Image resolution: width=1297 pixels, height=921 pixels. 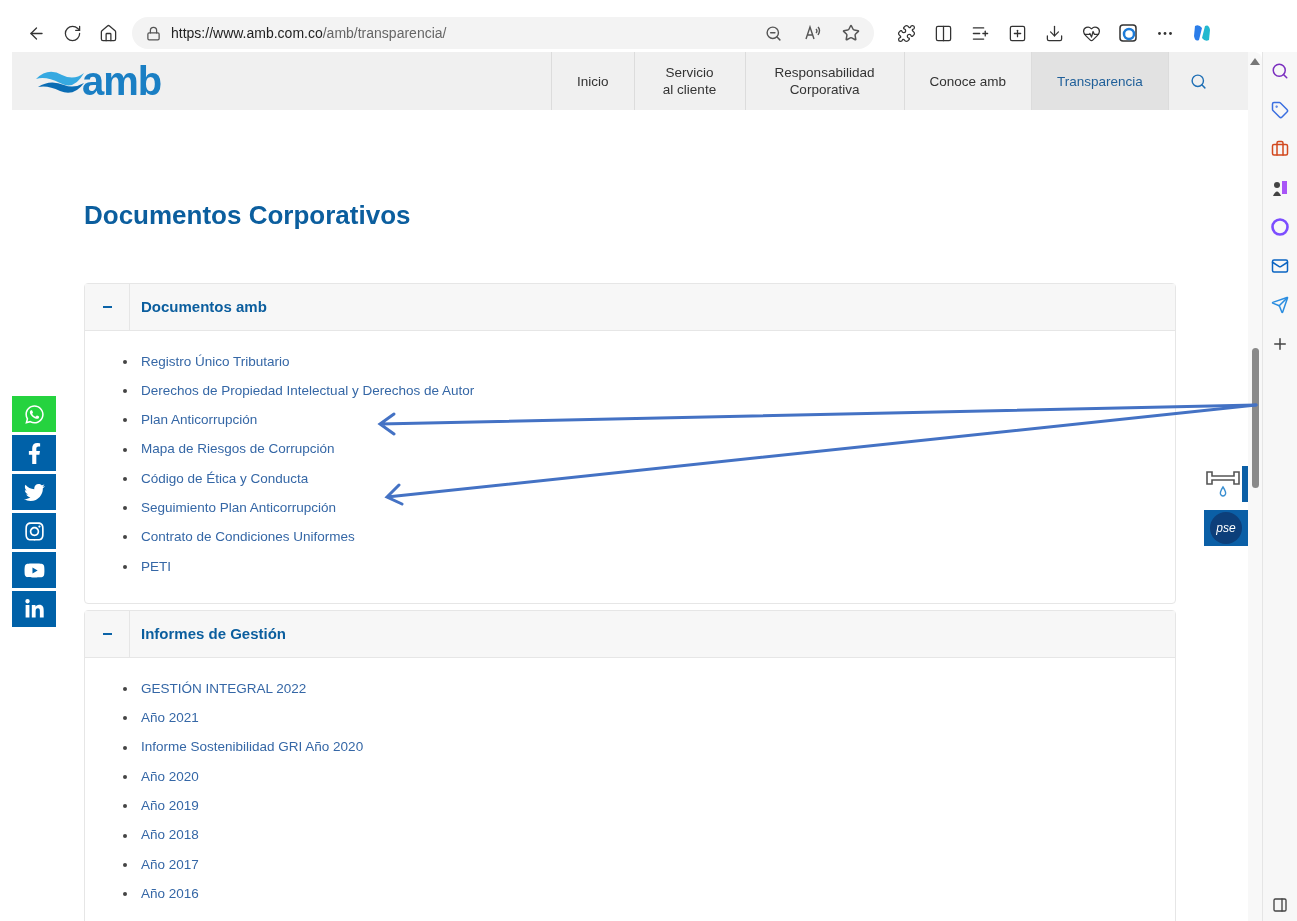 What do you see at coordinates (248, 537) in the screenshot?
I see `document-link: Contrato de Condiciones Uniformes` at bounding box center [248, 537].